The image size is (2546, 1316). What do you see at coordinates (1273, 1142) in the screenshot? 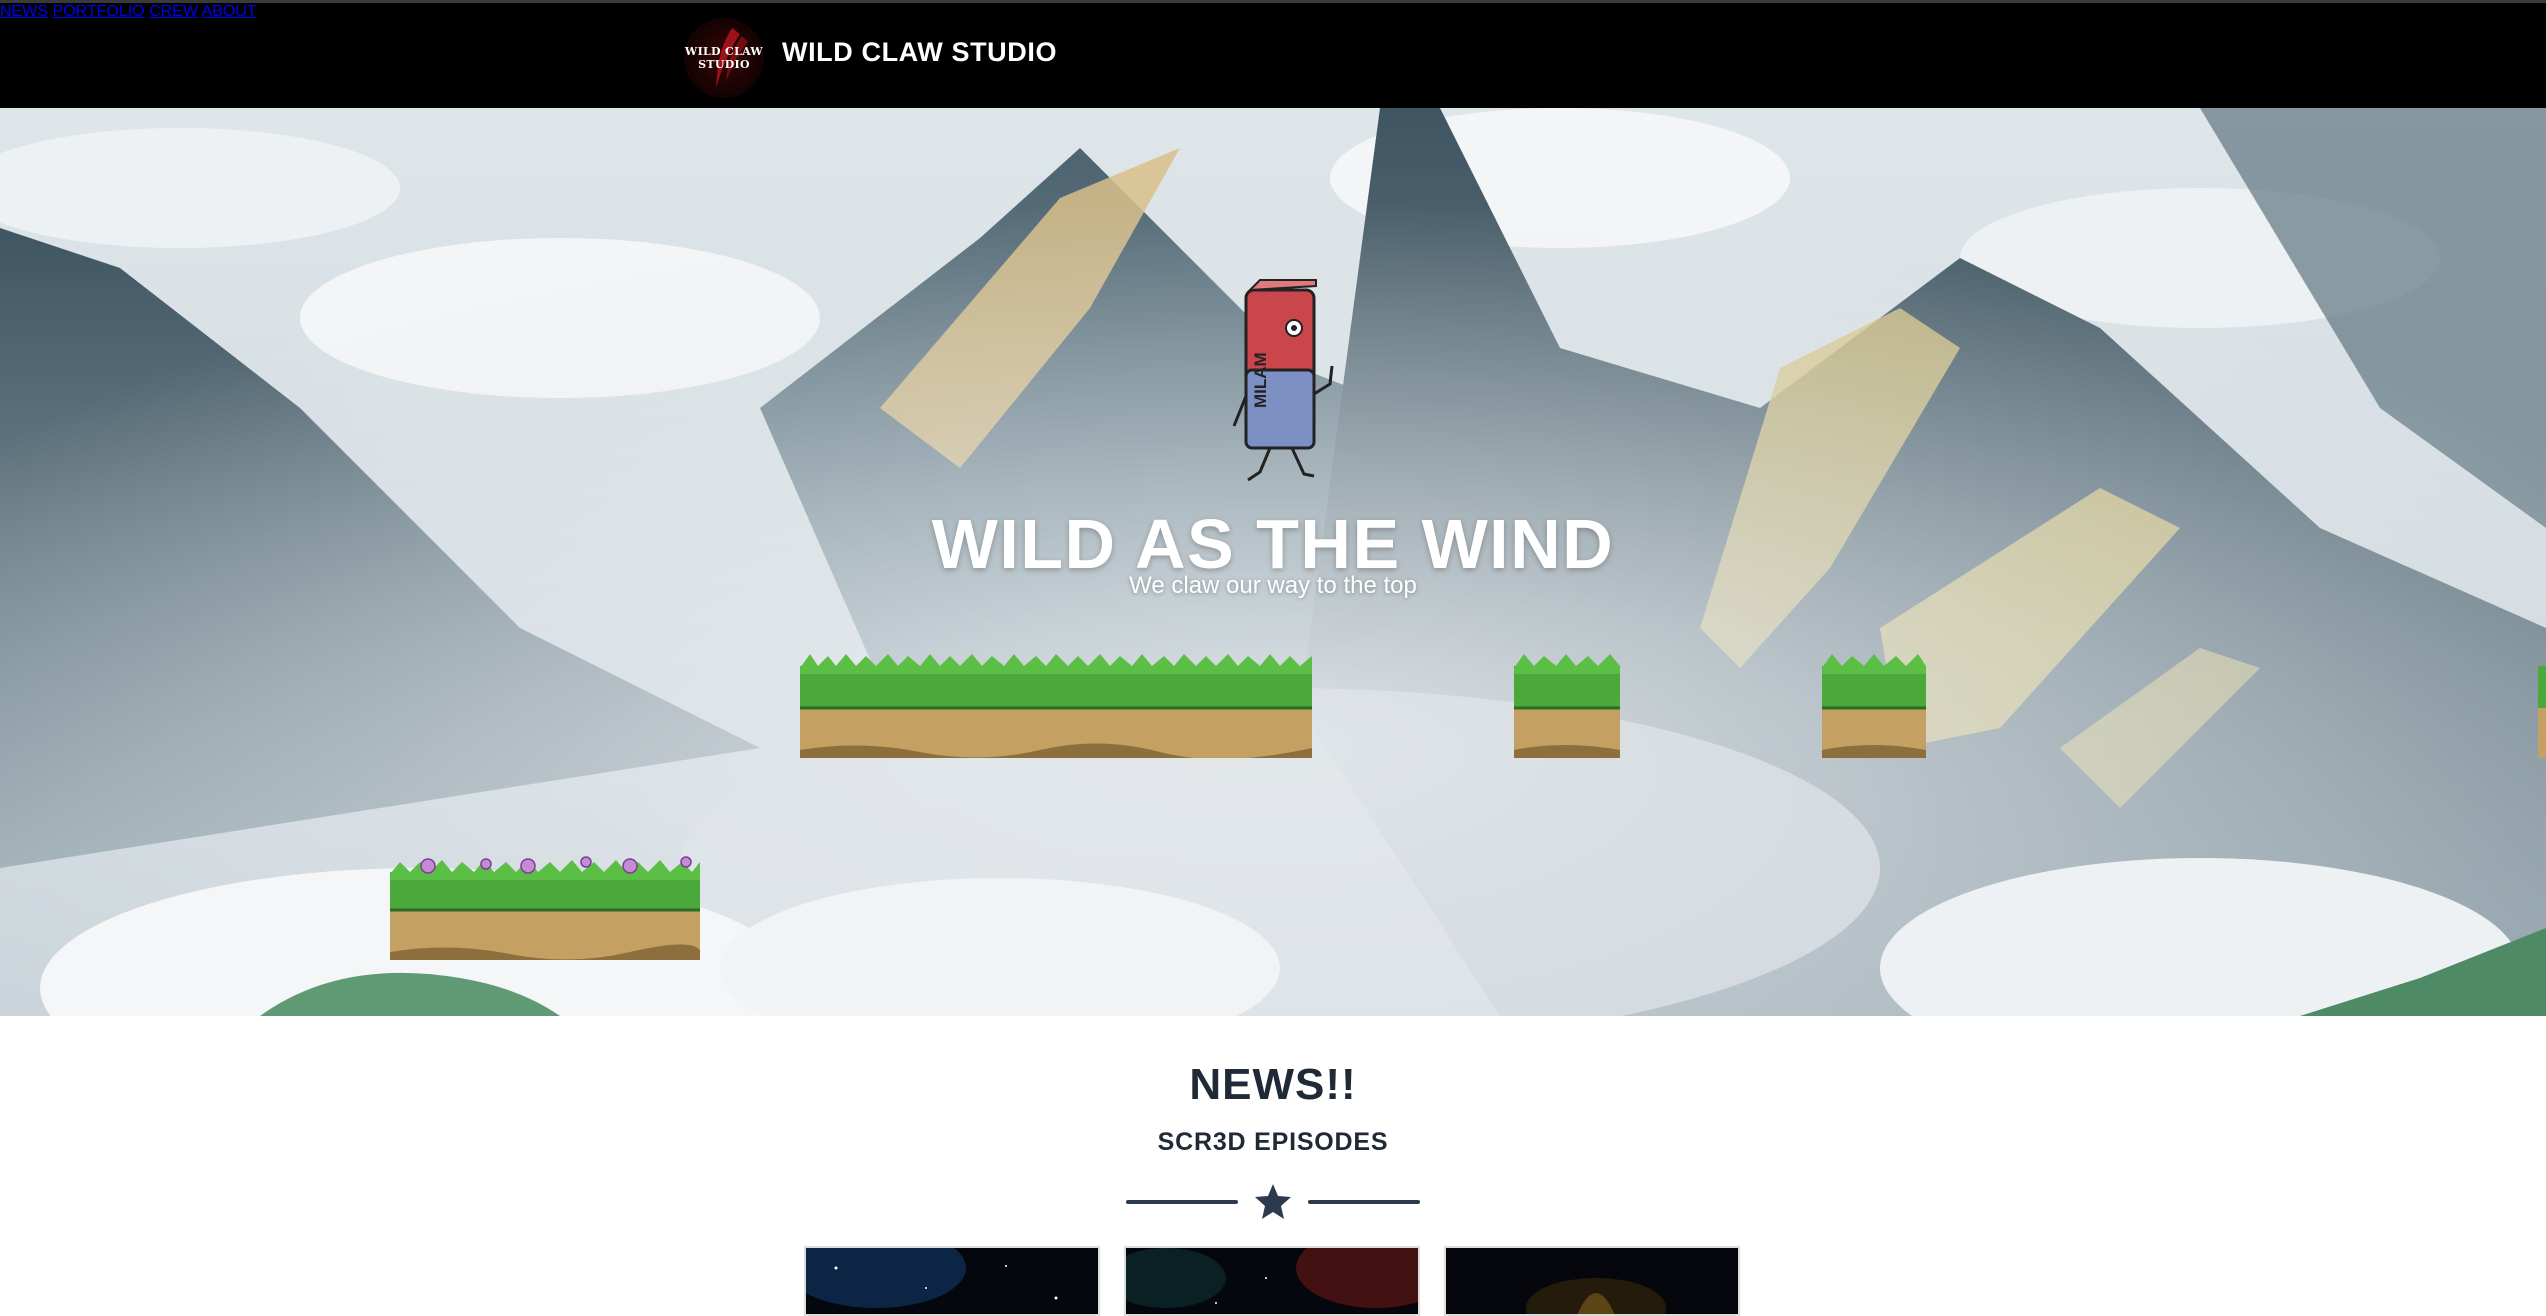
I see `news-subheading: SCR3D EPISODES` at bounding box center [1273, 1142].